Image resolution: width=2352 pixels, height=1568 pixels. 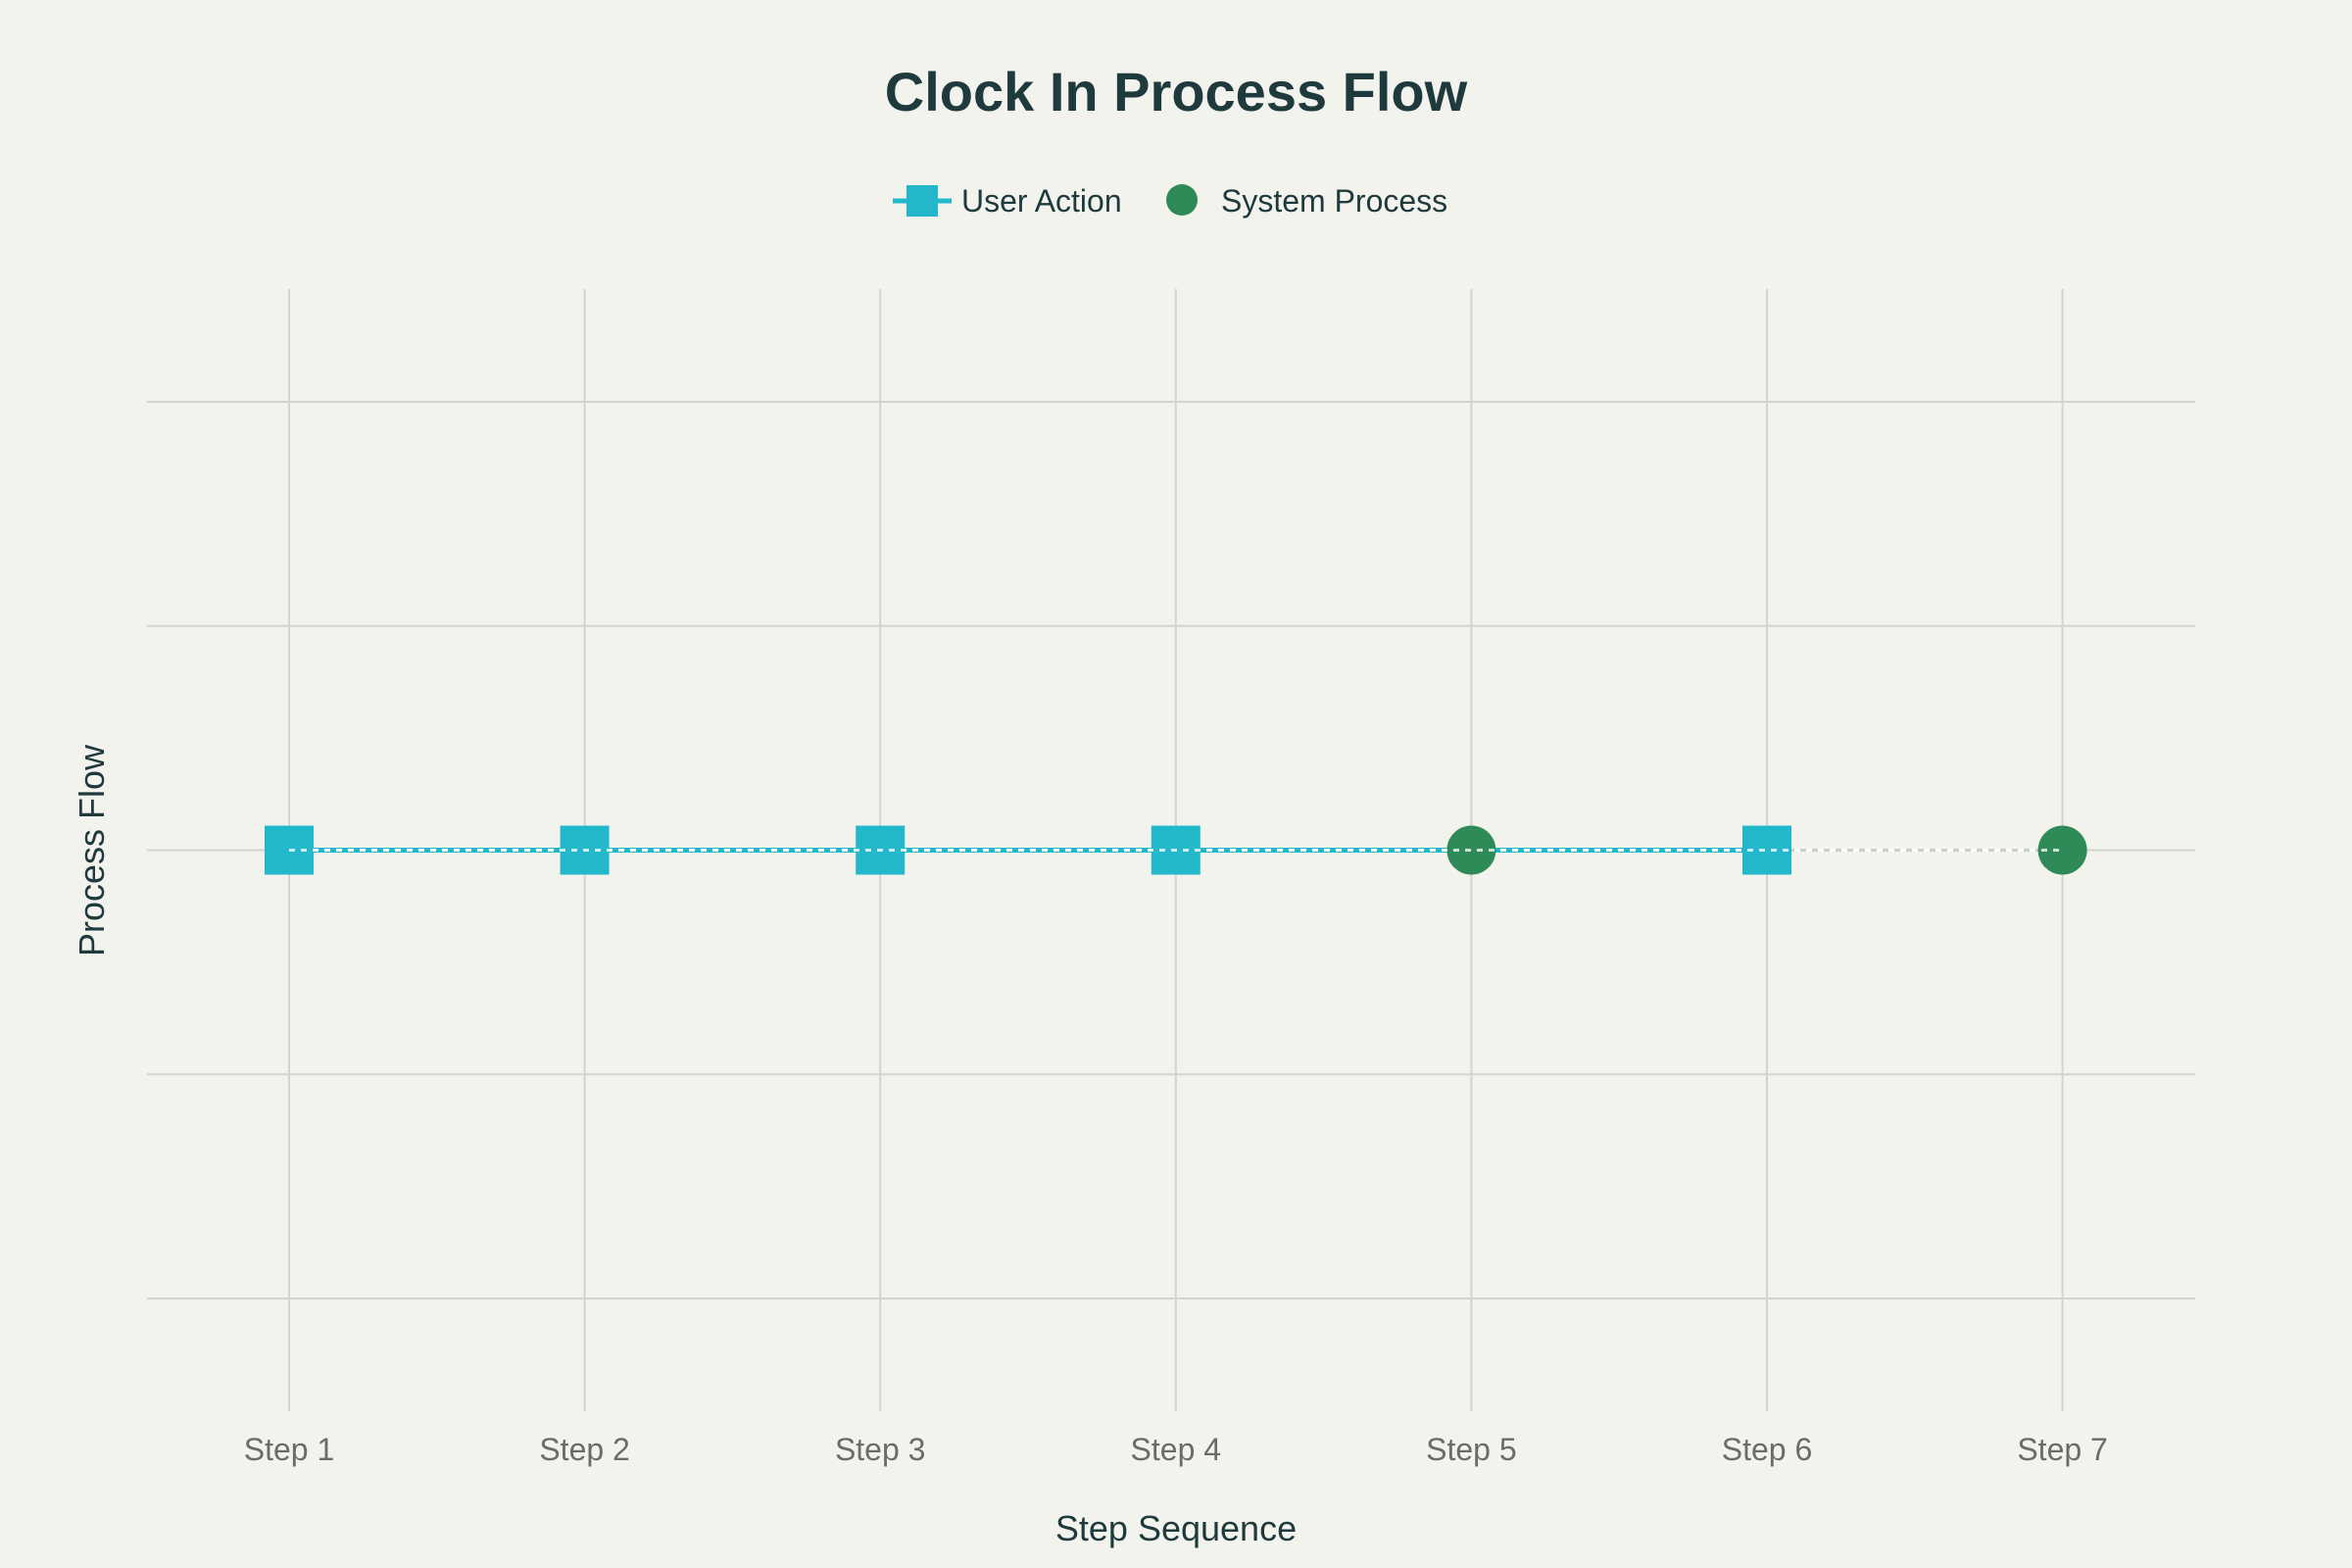 I want to click on x-tick-label-6: Step 6, so click(x=1767, y=1449).